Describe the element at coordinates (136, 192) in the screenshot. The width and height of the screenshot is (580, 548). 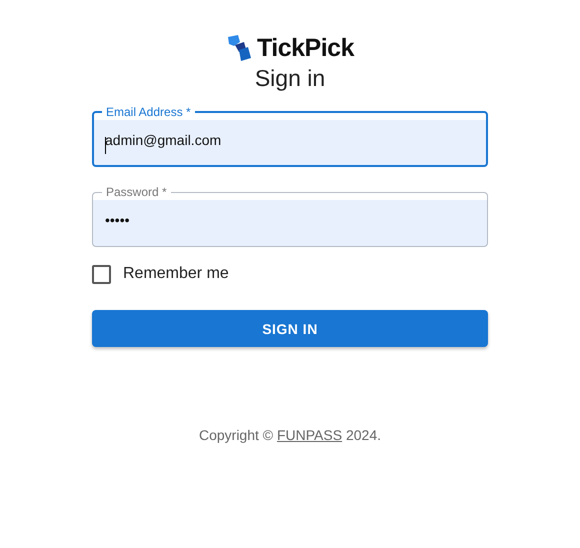
I see `field-label: Password *` at that location.